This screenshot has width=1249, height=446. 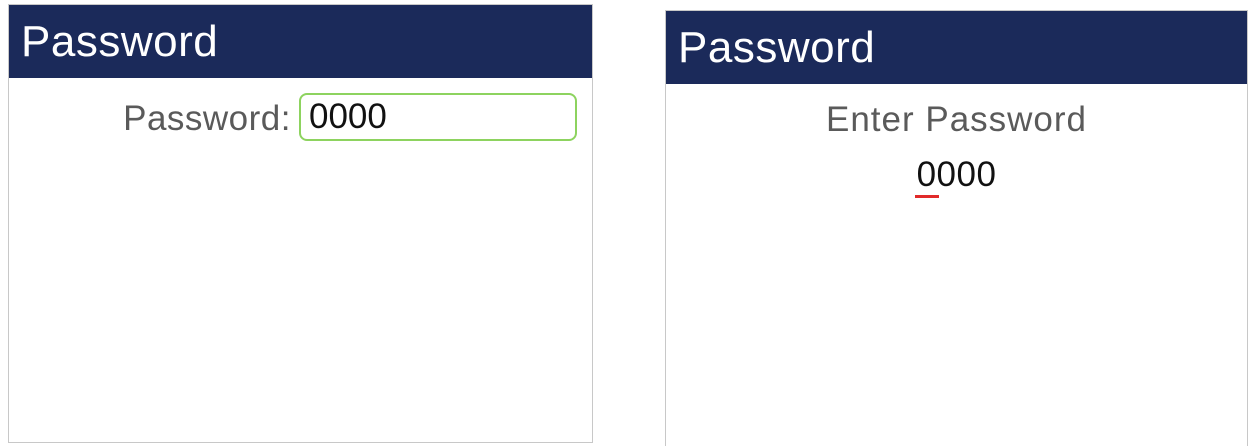 What do you see at coordinates (966, 174) in the screenshot?
I see `password-entry-rest: 000` at bounding box center [966, 174].